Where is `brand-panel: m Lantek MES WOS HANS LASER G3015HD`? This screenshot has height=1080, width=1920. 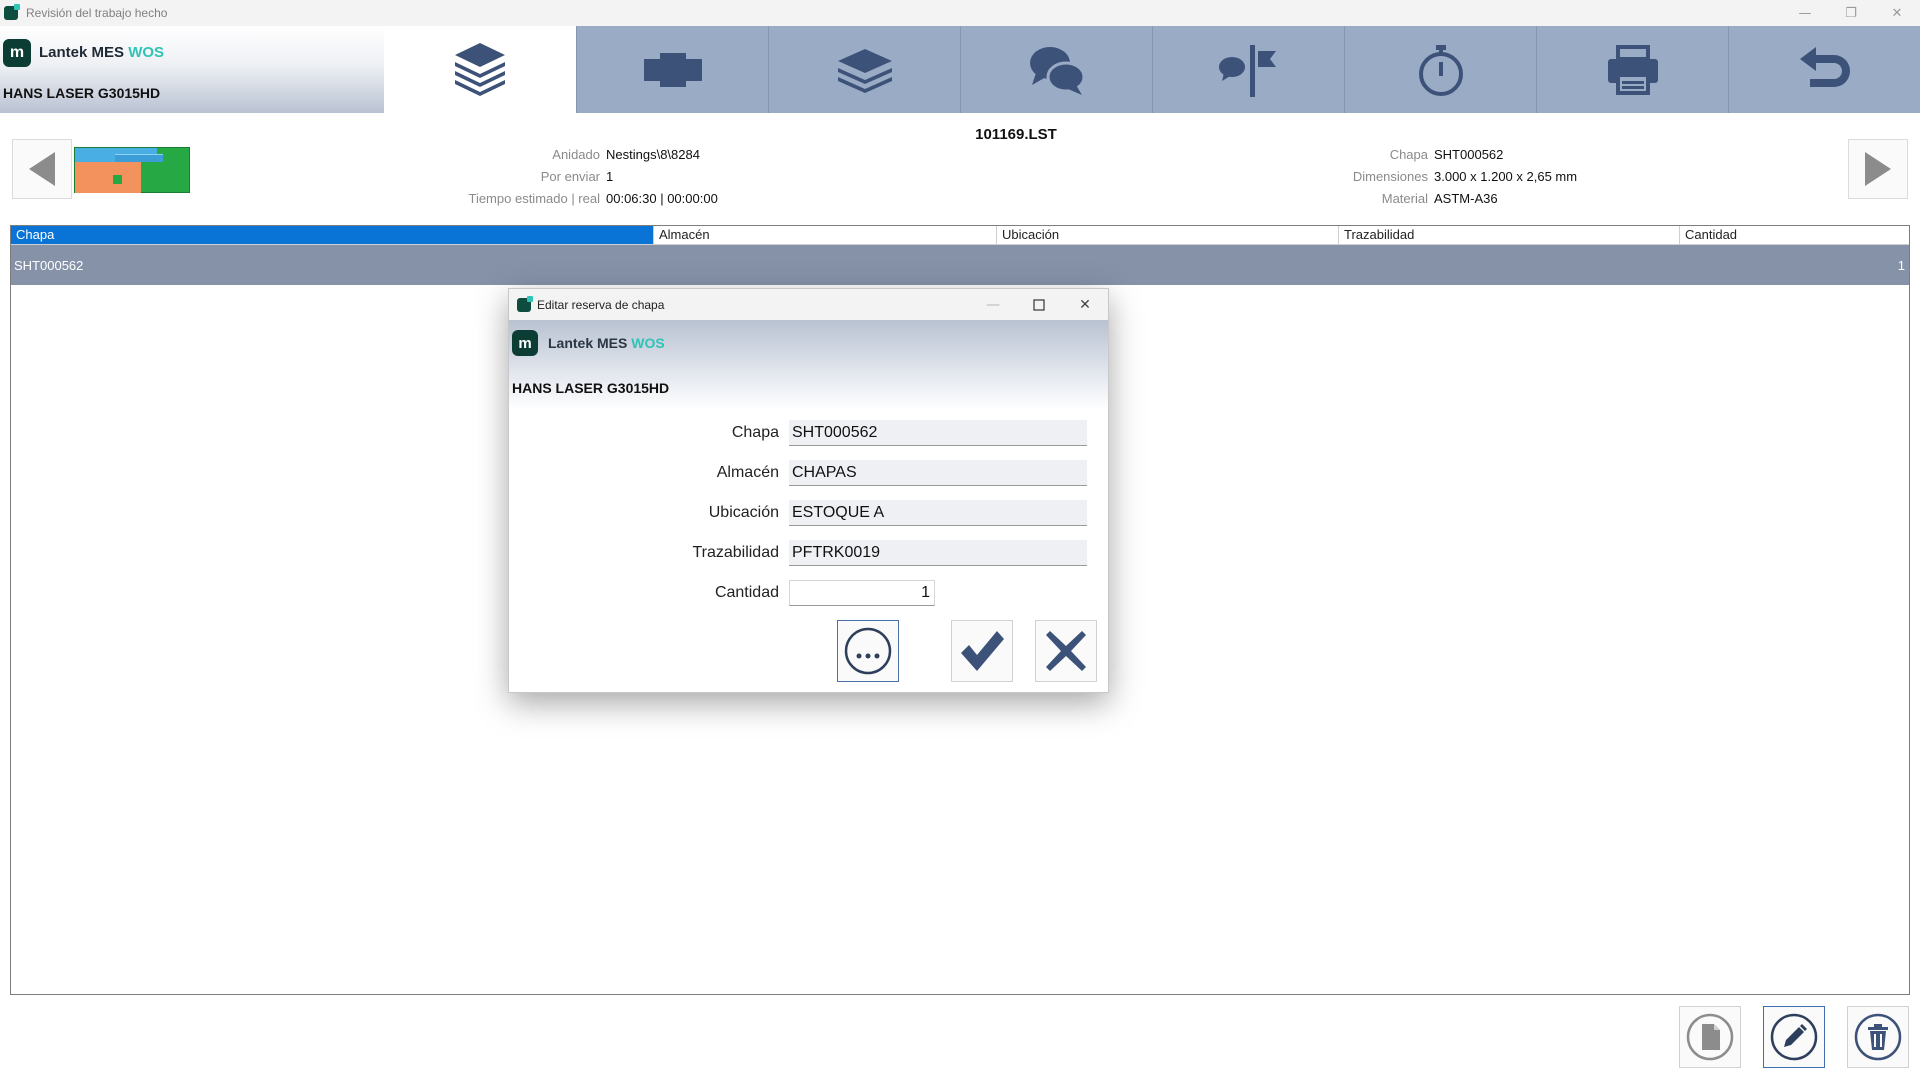 brand-panel: m Lantek MES WOS HANS LASER G3015HD is located at coordinates (192, 69).